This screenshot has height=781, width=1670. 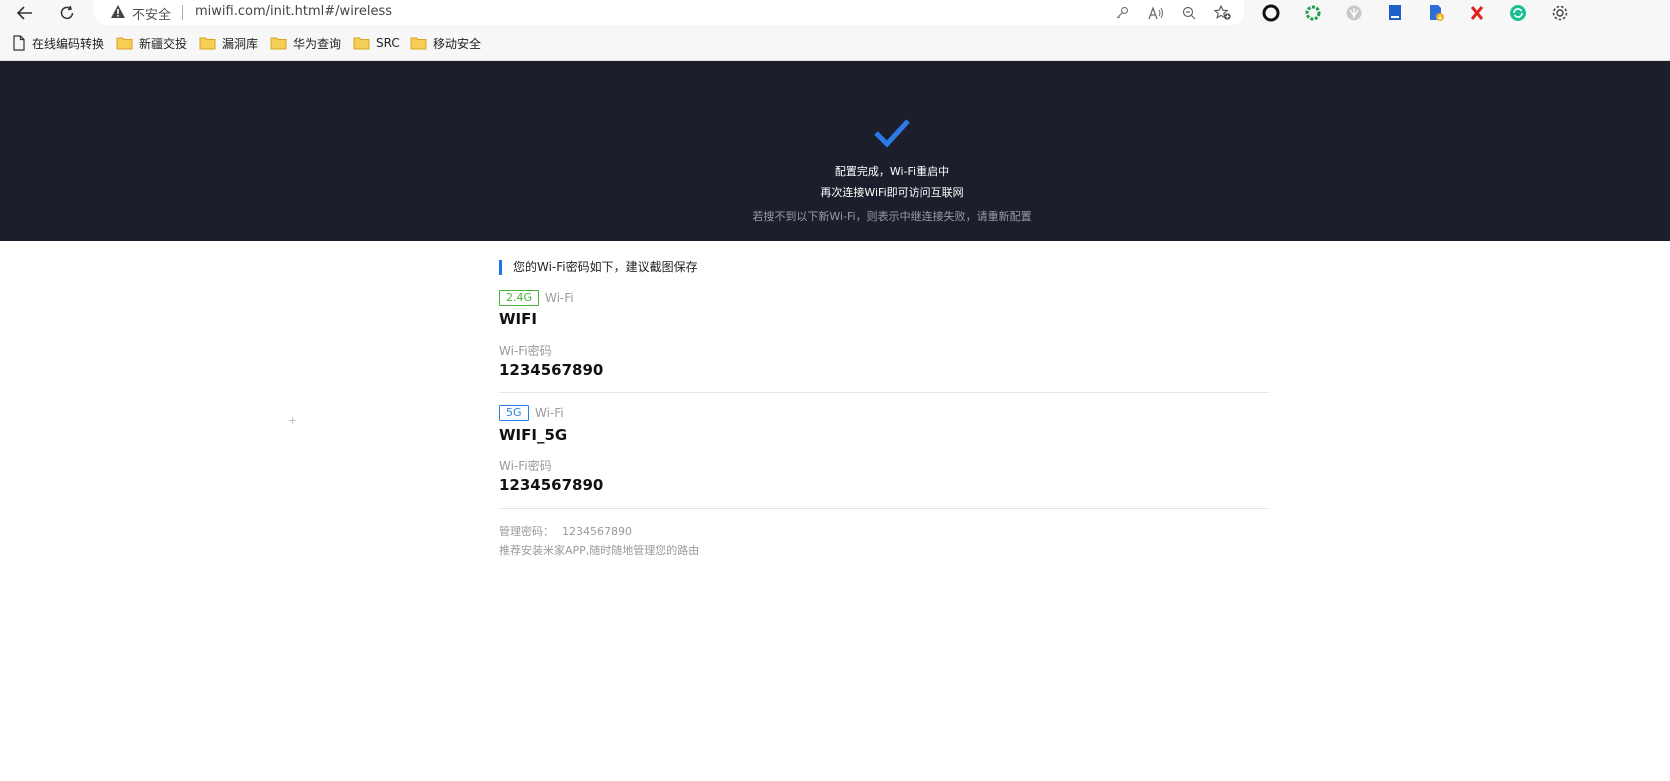 I want to click on bookmark-folder: 华为查询, so click(x=305, y=43).